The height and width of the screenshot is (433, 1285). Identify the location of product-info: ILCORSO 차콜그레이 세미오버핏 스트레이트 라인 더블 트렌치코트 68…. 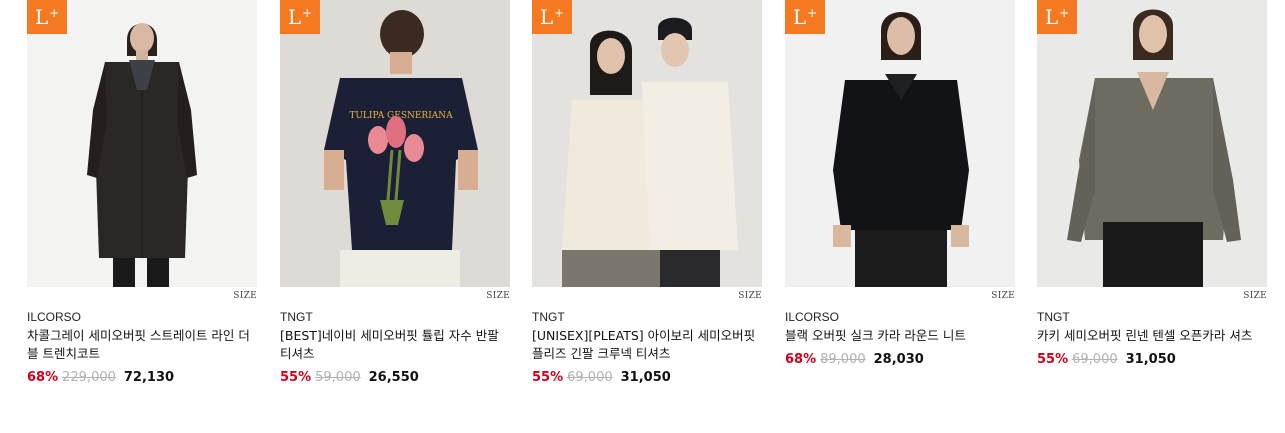
(142, 348).